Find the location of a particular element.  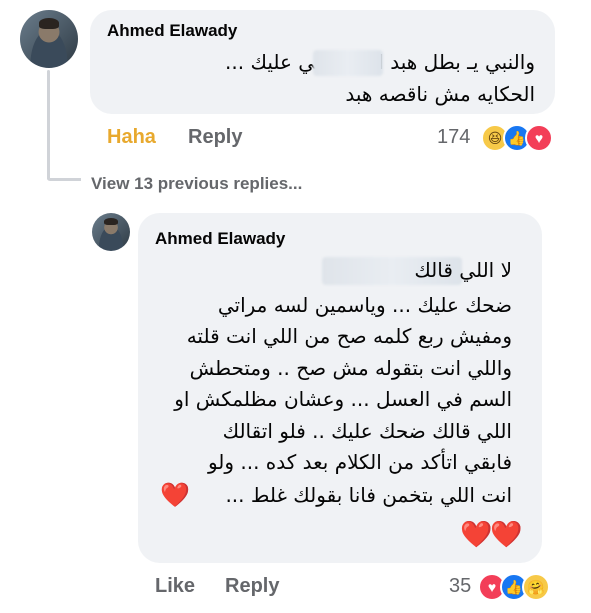

reaction-count: 174 is located at coordinates (453, 137).